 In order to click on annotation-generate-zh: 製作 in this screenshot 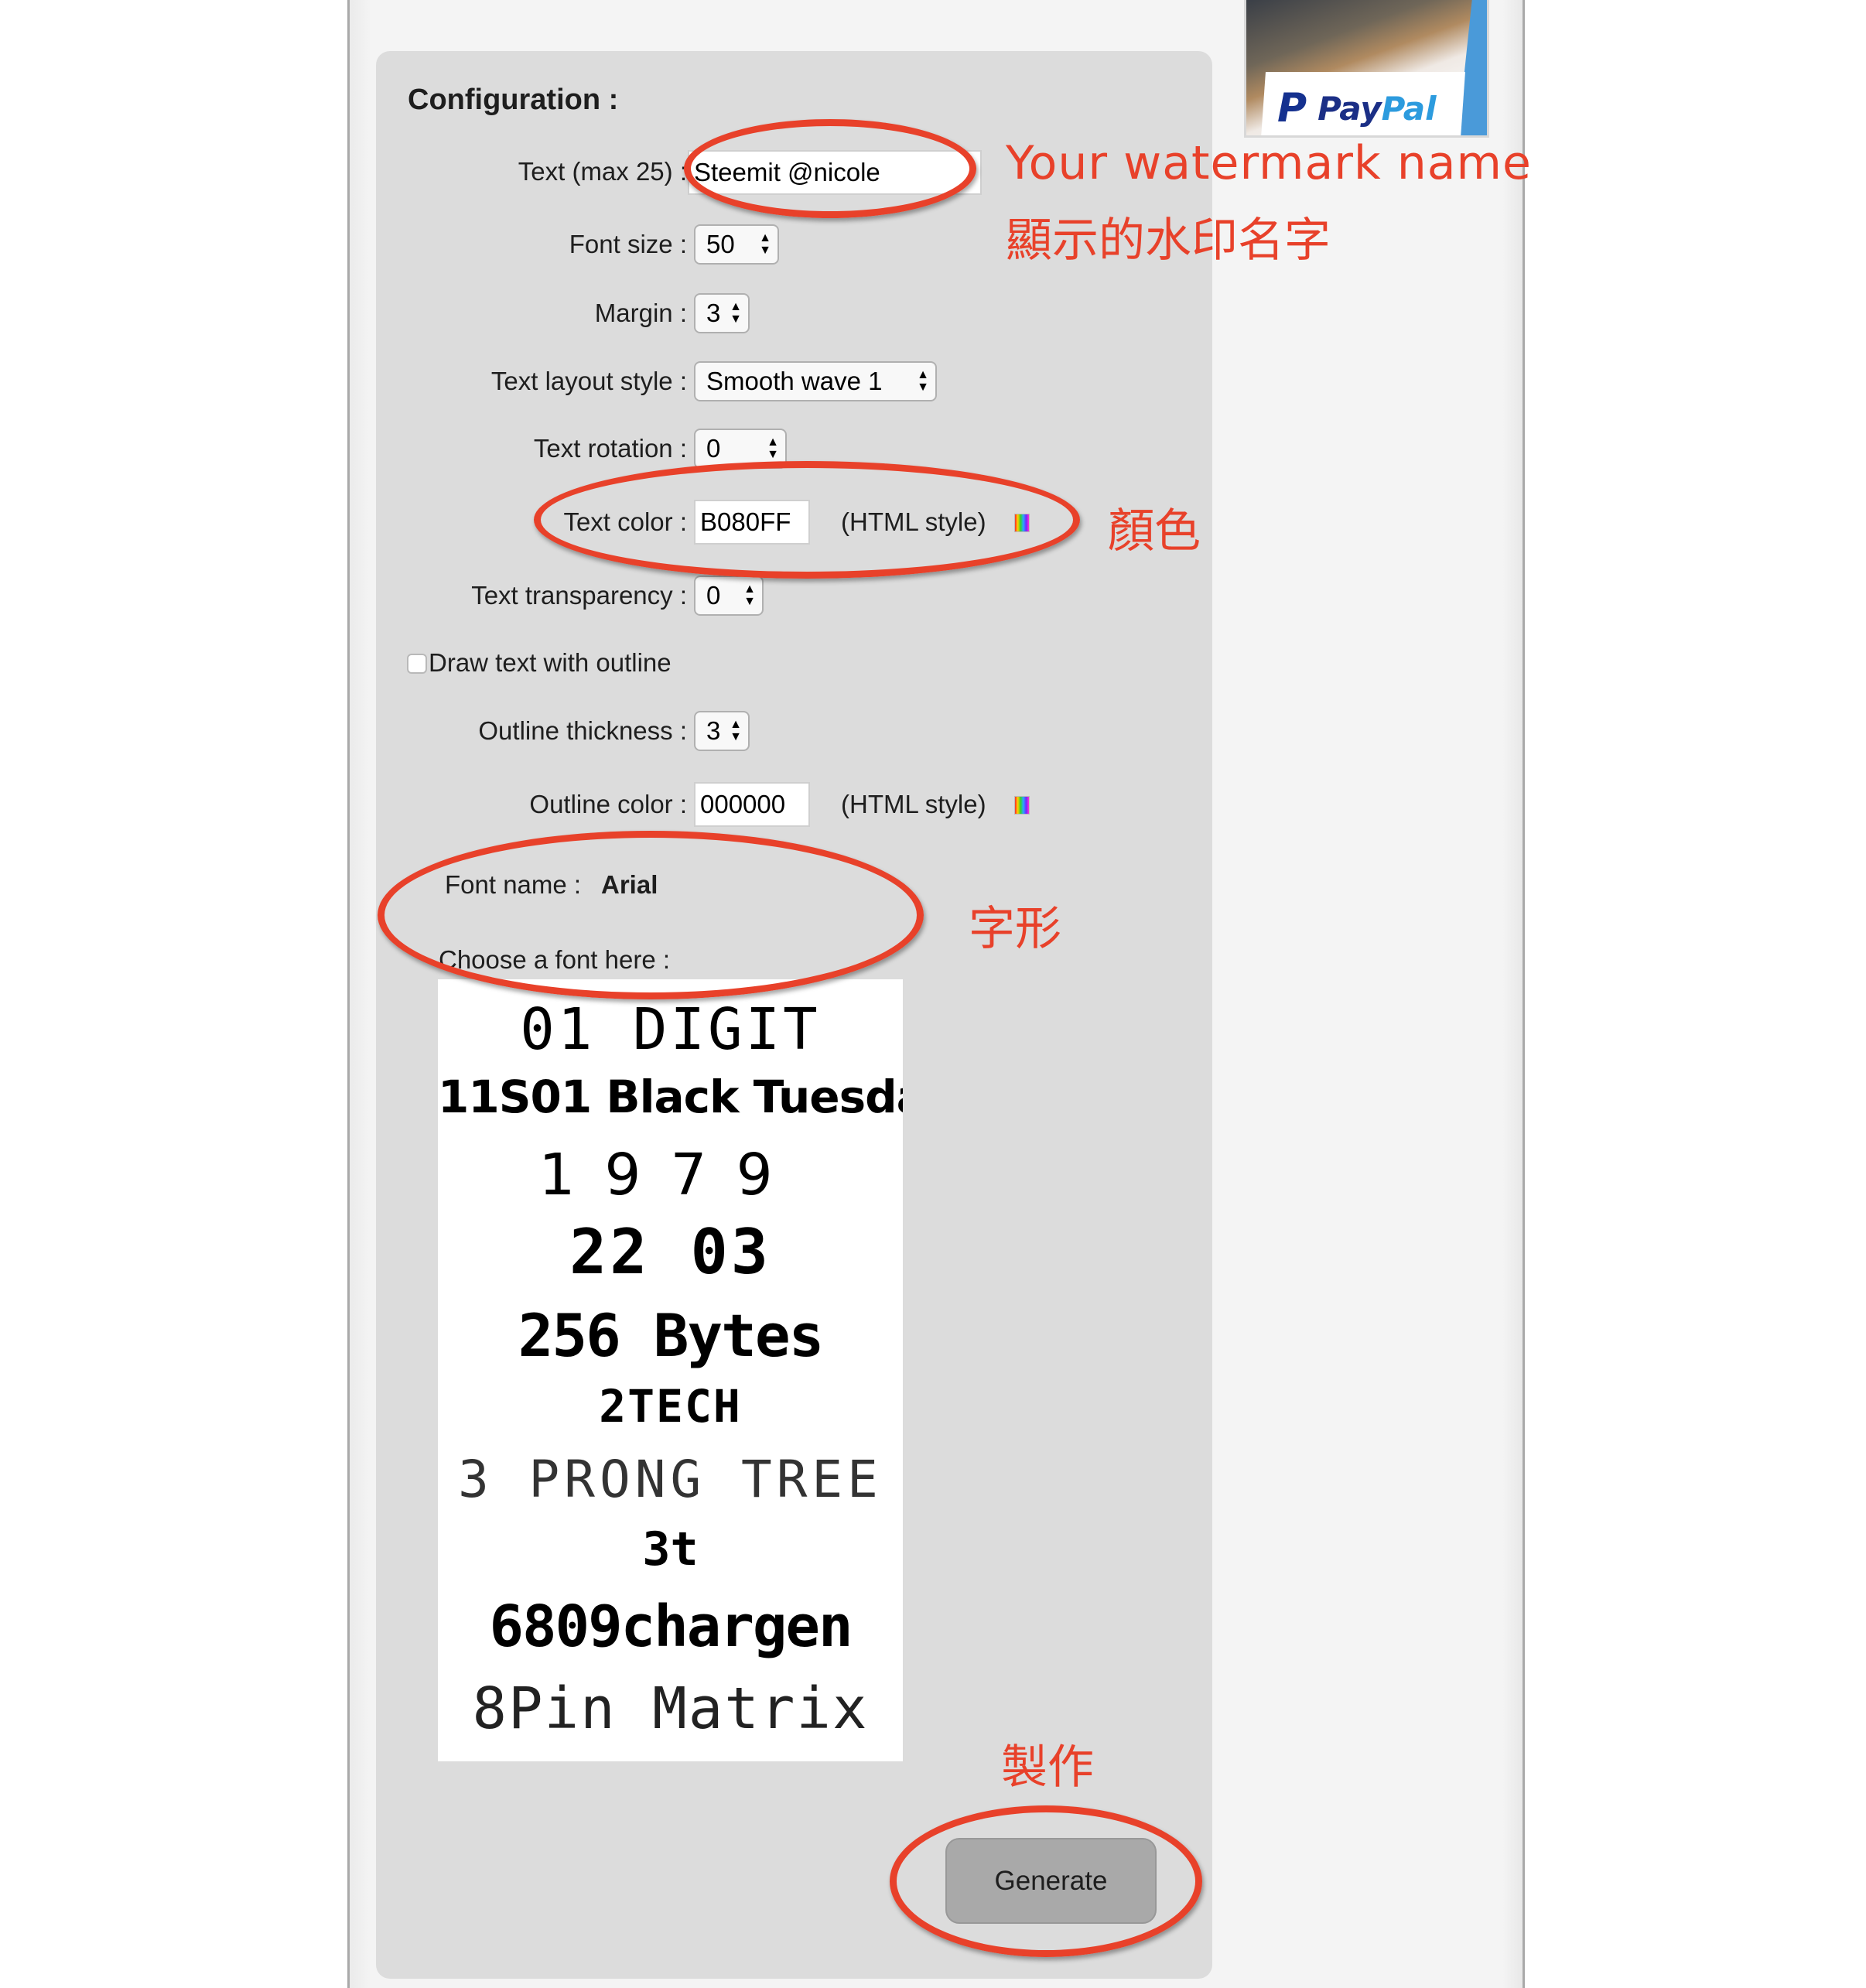, I will do `click(1047, 1768)`.